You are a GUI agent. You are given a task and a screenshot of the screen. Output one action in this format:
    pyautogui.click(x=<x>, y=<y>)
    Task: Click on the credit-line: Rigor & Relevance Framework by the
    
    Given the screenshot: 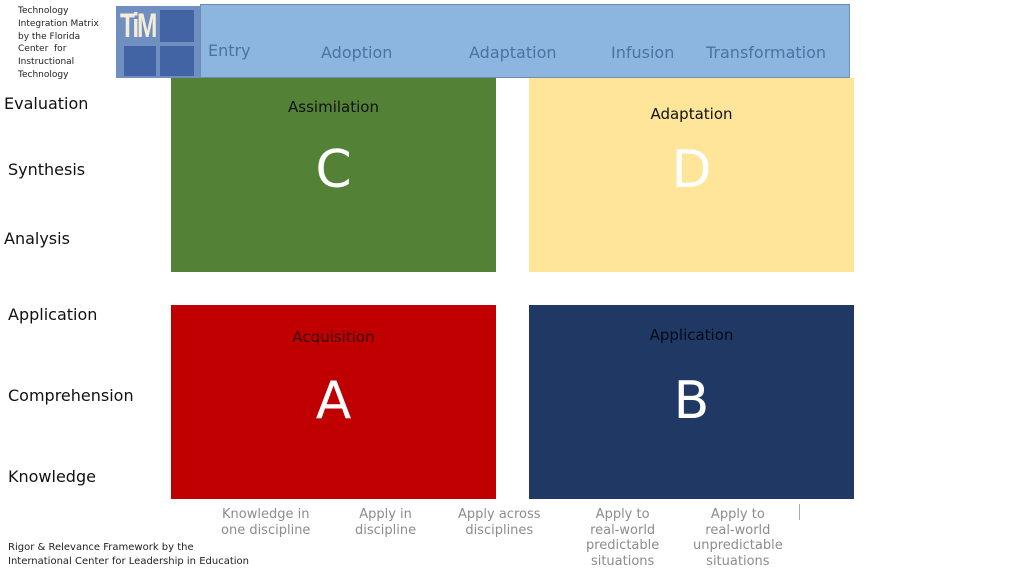 What is the action you would take?
    pyautogui.click(x=101, y=547)
    